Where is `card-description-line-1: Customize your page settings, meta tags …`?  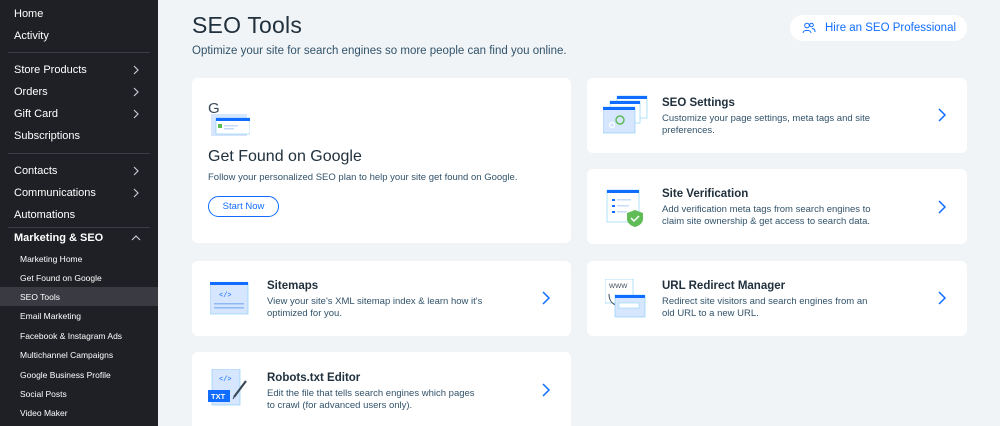
card-description-line-1: Customize your page settings, meta tags … is located at coordinates (766, 118).